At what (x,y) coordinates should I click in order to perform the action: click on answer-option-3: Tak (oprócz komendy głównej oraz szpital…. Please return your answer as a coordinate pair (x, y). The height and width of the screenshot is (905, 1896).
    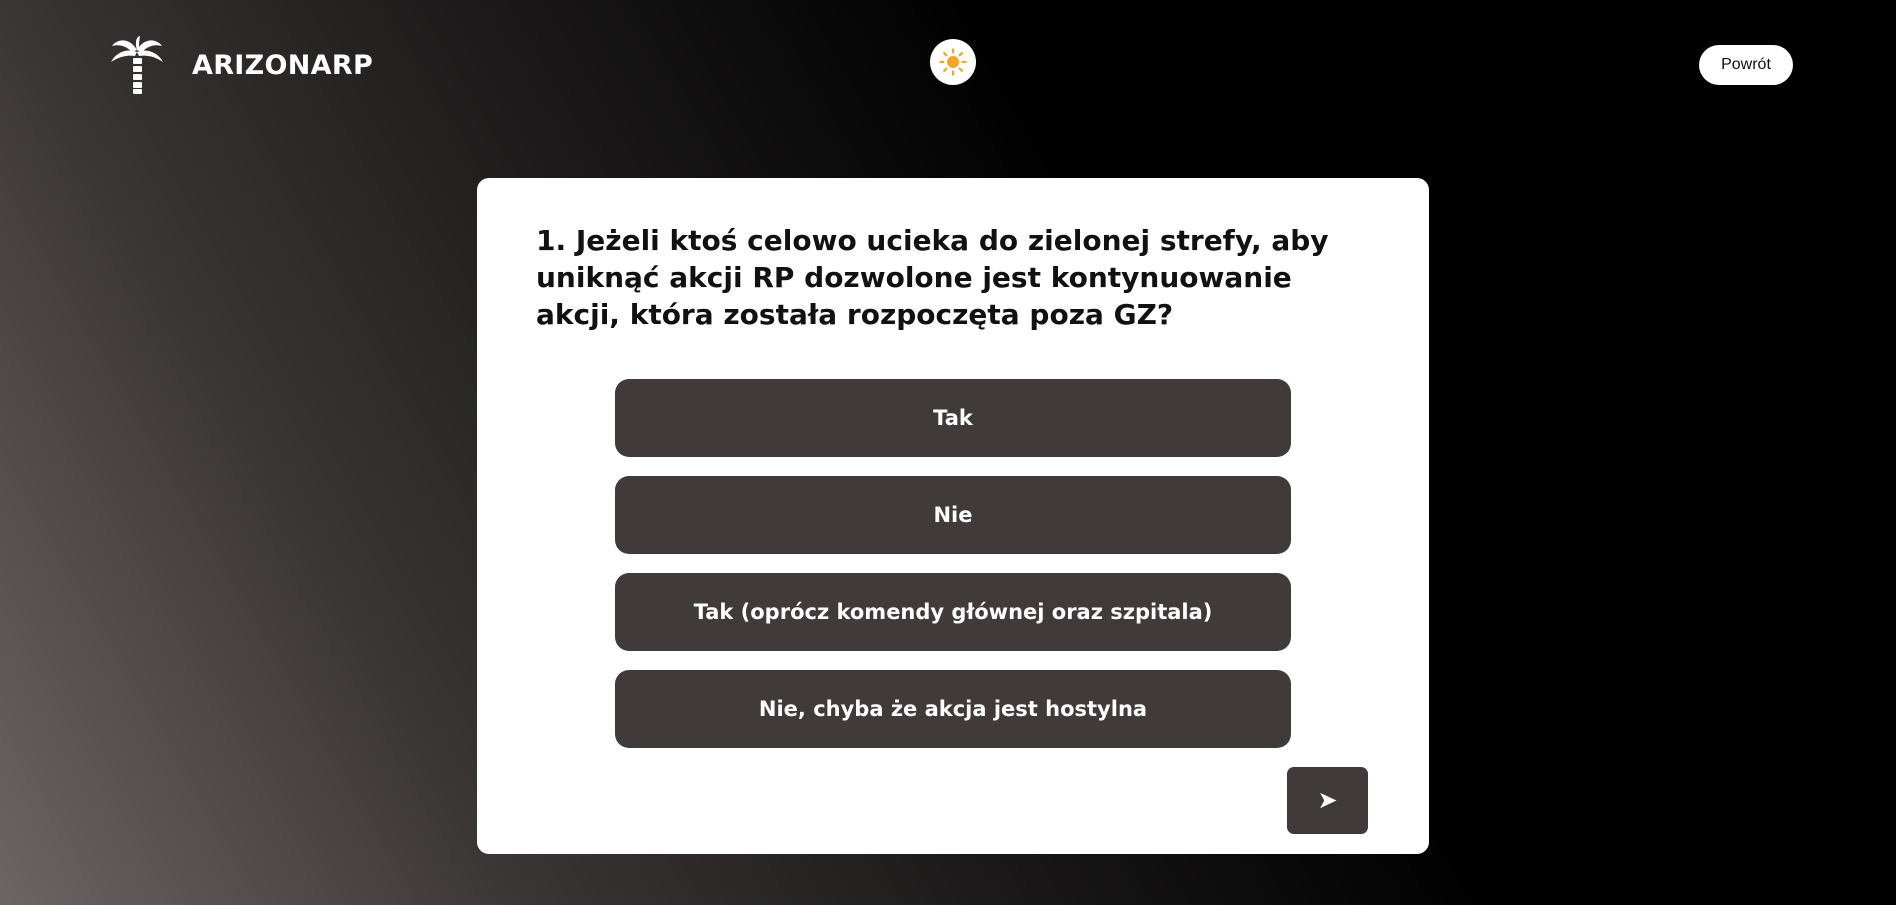
    Looking at the image, I should click on (953, 612).